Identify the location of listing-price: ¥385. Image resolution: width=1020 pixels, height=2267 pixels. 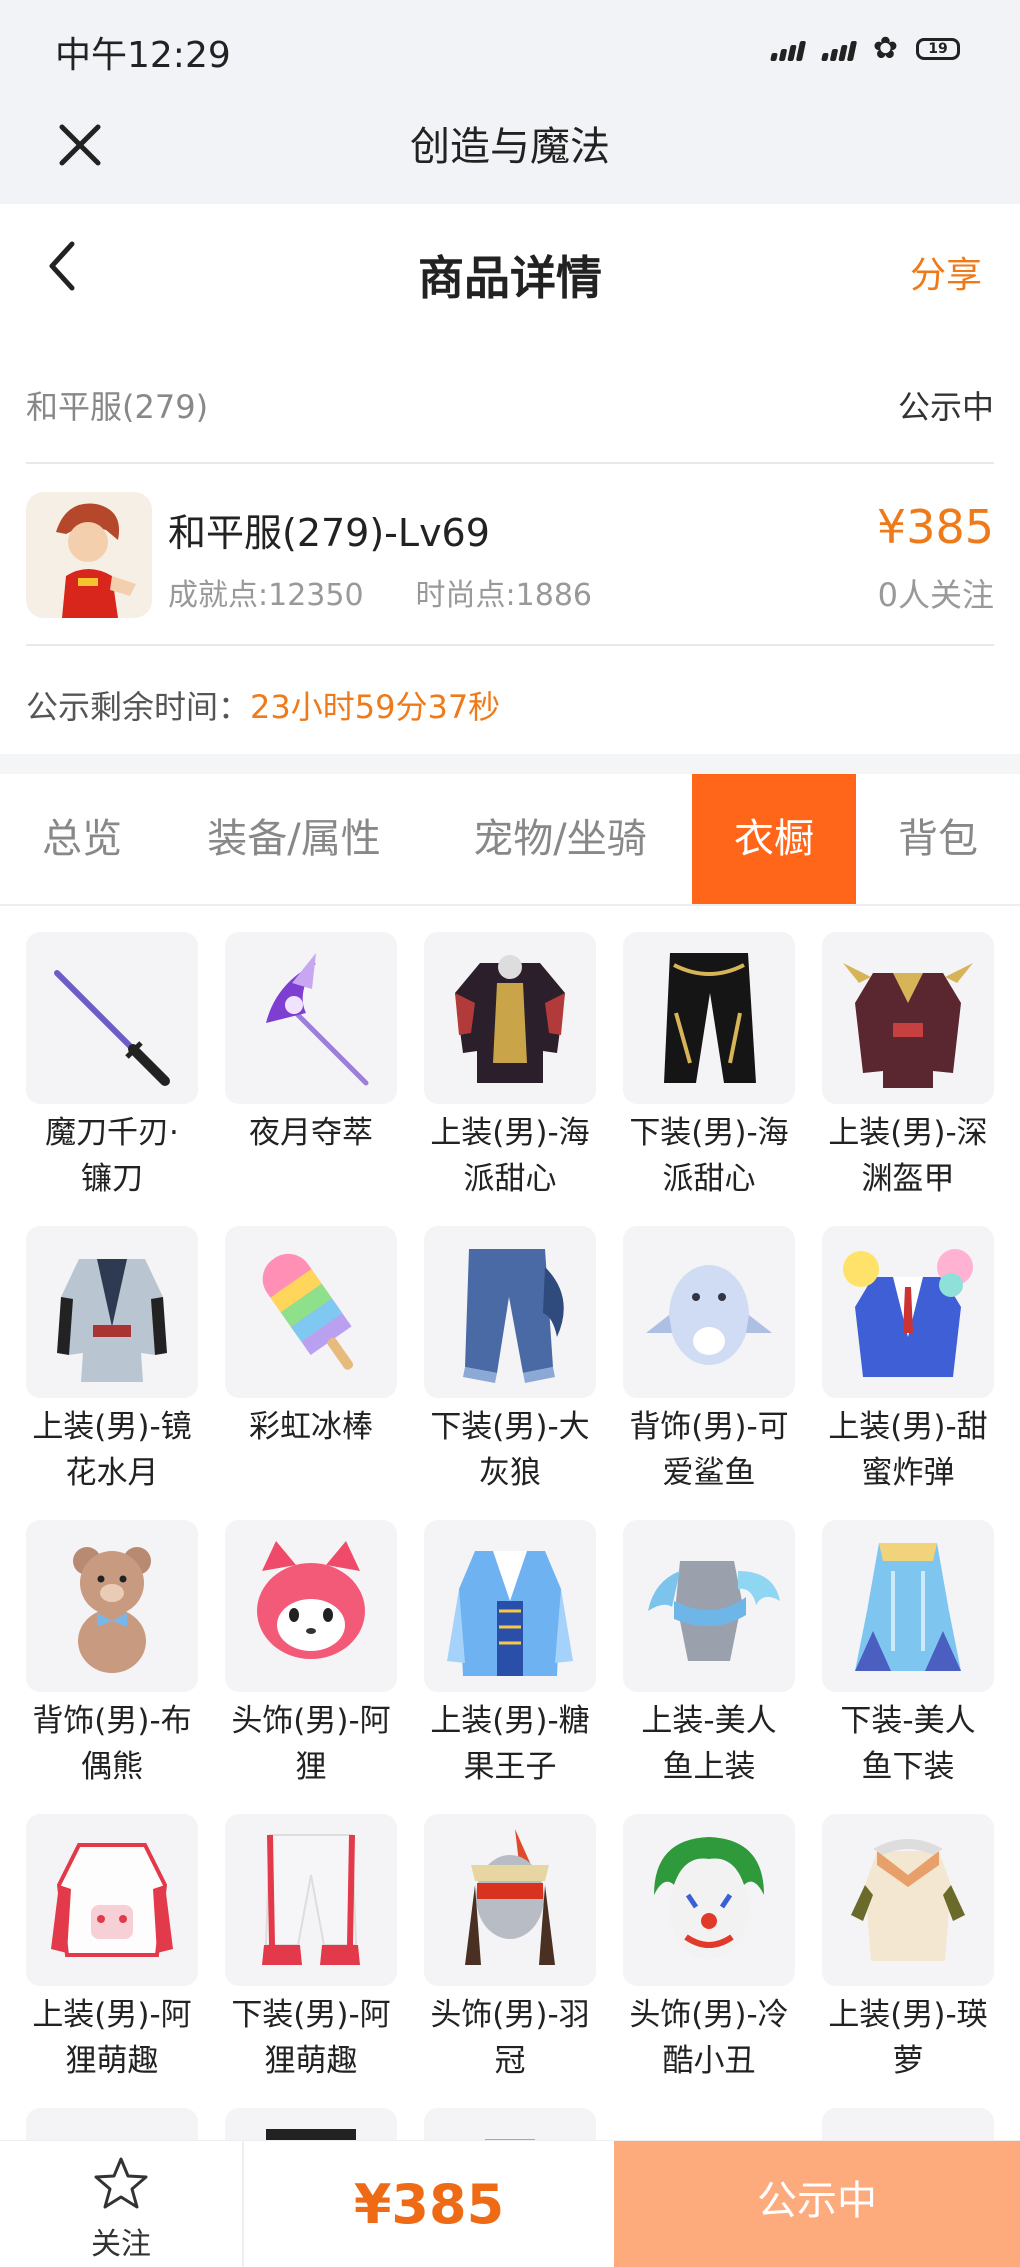
(935, 527).